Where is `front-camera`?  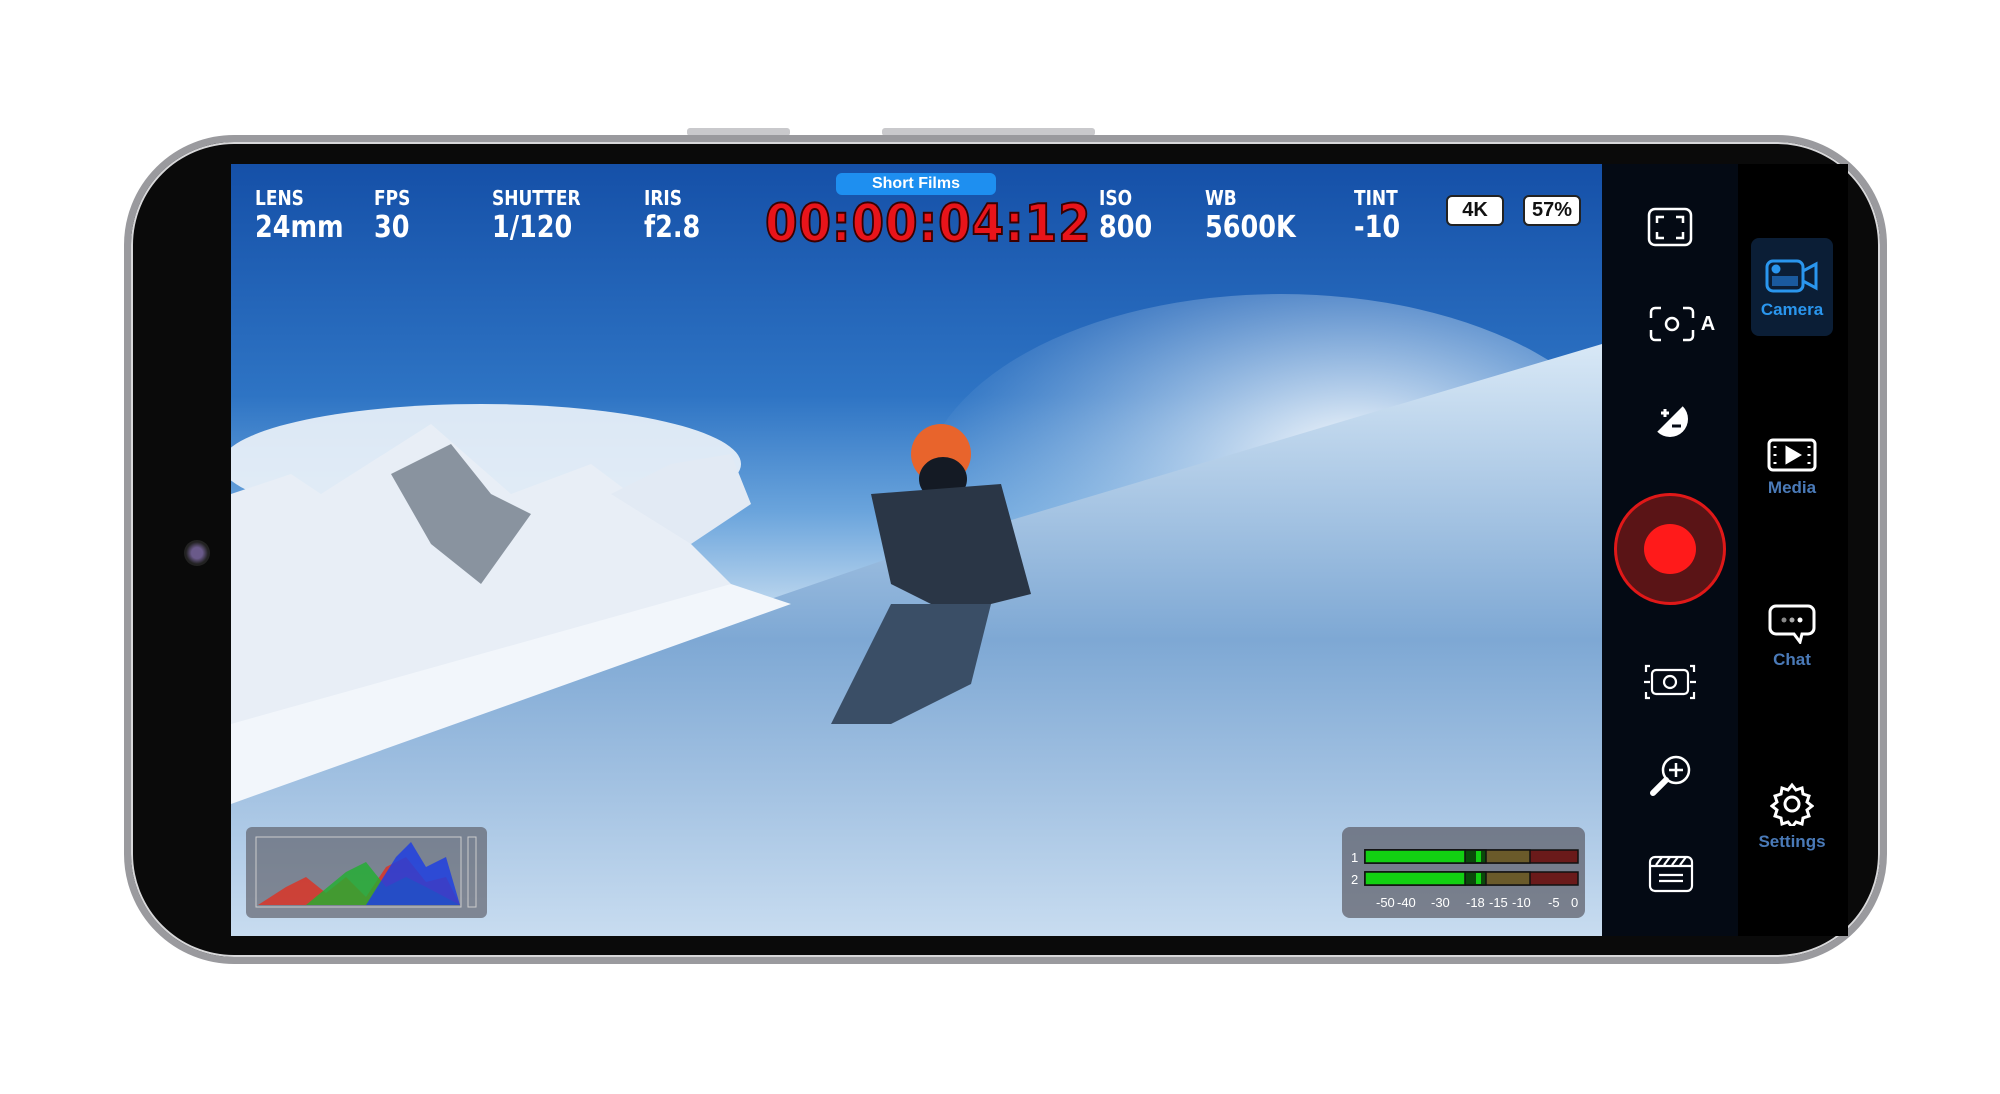
front-camera is located at coordinates (197, 553).